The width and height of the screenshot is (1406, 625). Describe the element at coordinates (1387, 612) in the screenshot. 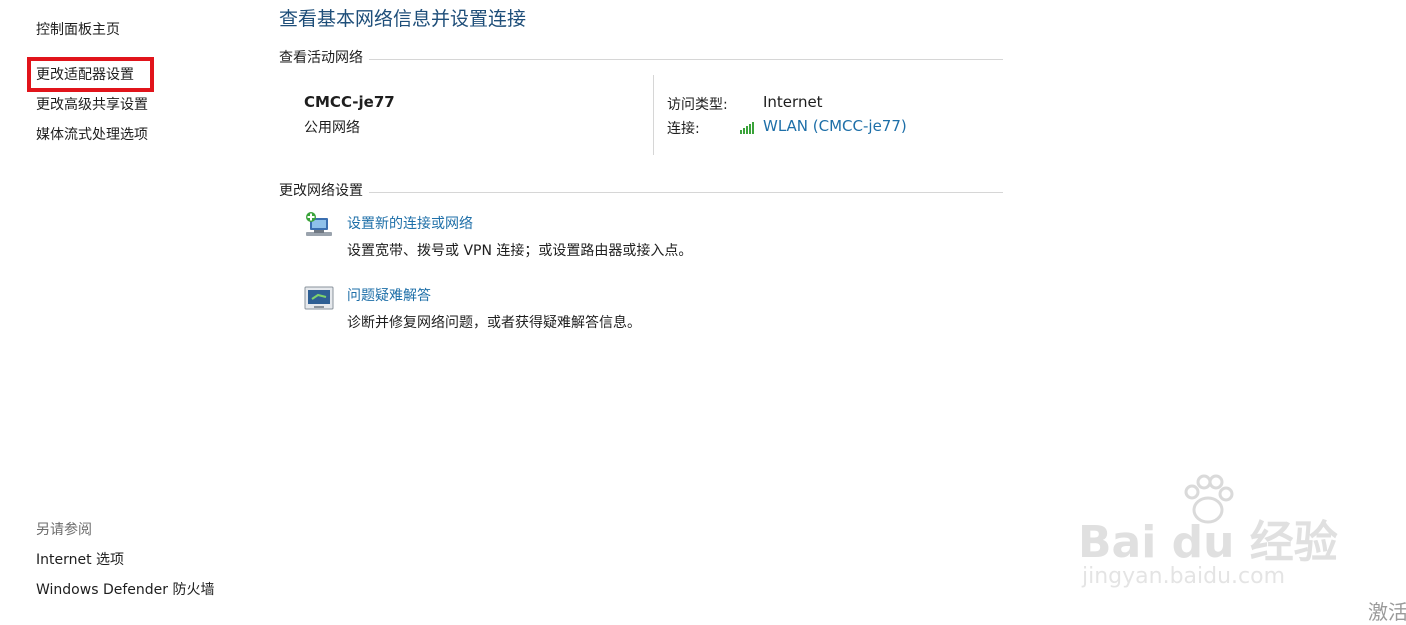

I see `activate-watermark: 激活` at that location.